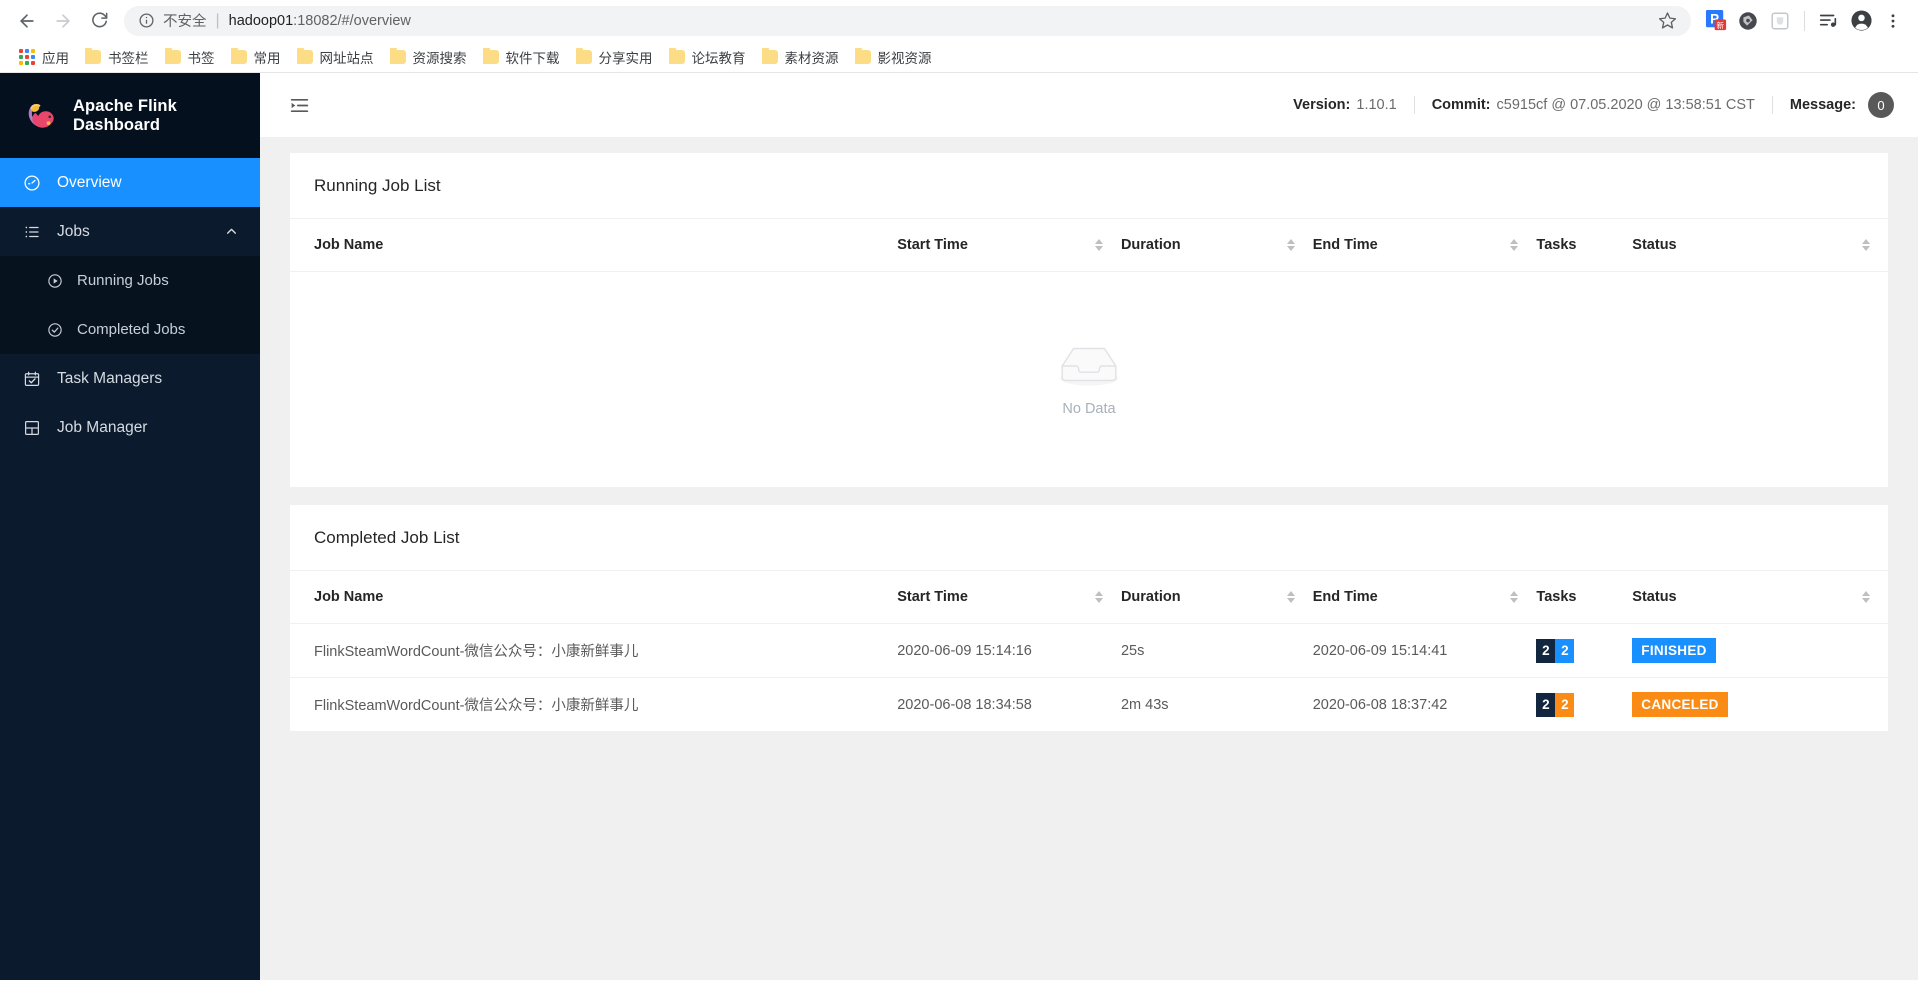 This screenshot has height=981, width=1918. I want to click on sidebar-item-running-jobs: Running Jobs, so click(130, 280).